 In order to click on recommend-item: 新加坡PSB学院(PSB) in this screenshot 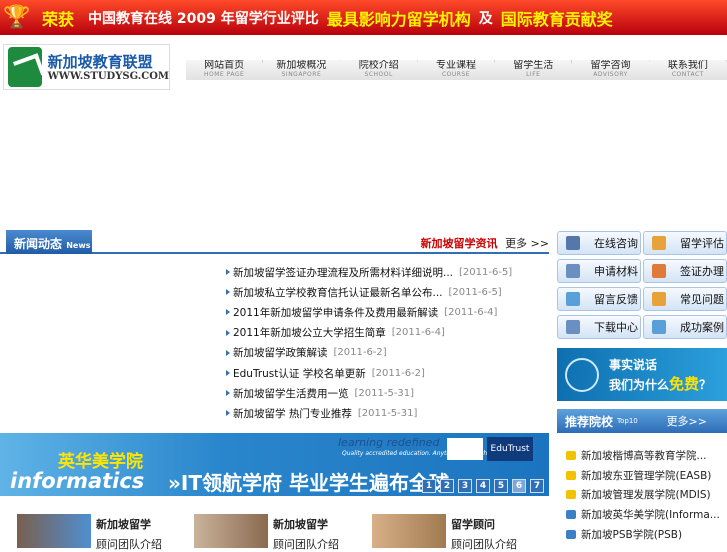, I will do `click(646, 534)`.